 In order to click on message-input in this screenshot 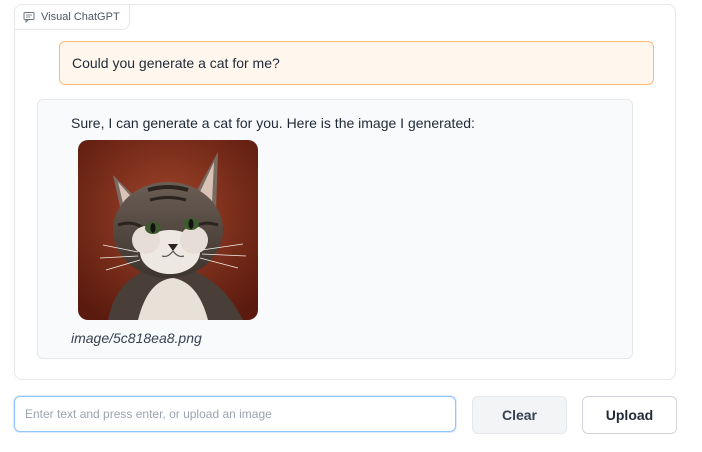, I will do `click(235, 414)`.